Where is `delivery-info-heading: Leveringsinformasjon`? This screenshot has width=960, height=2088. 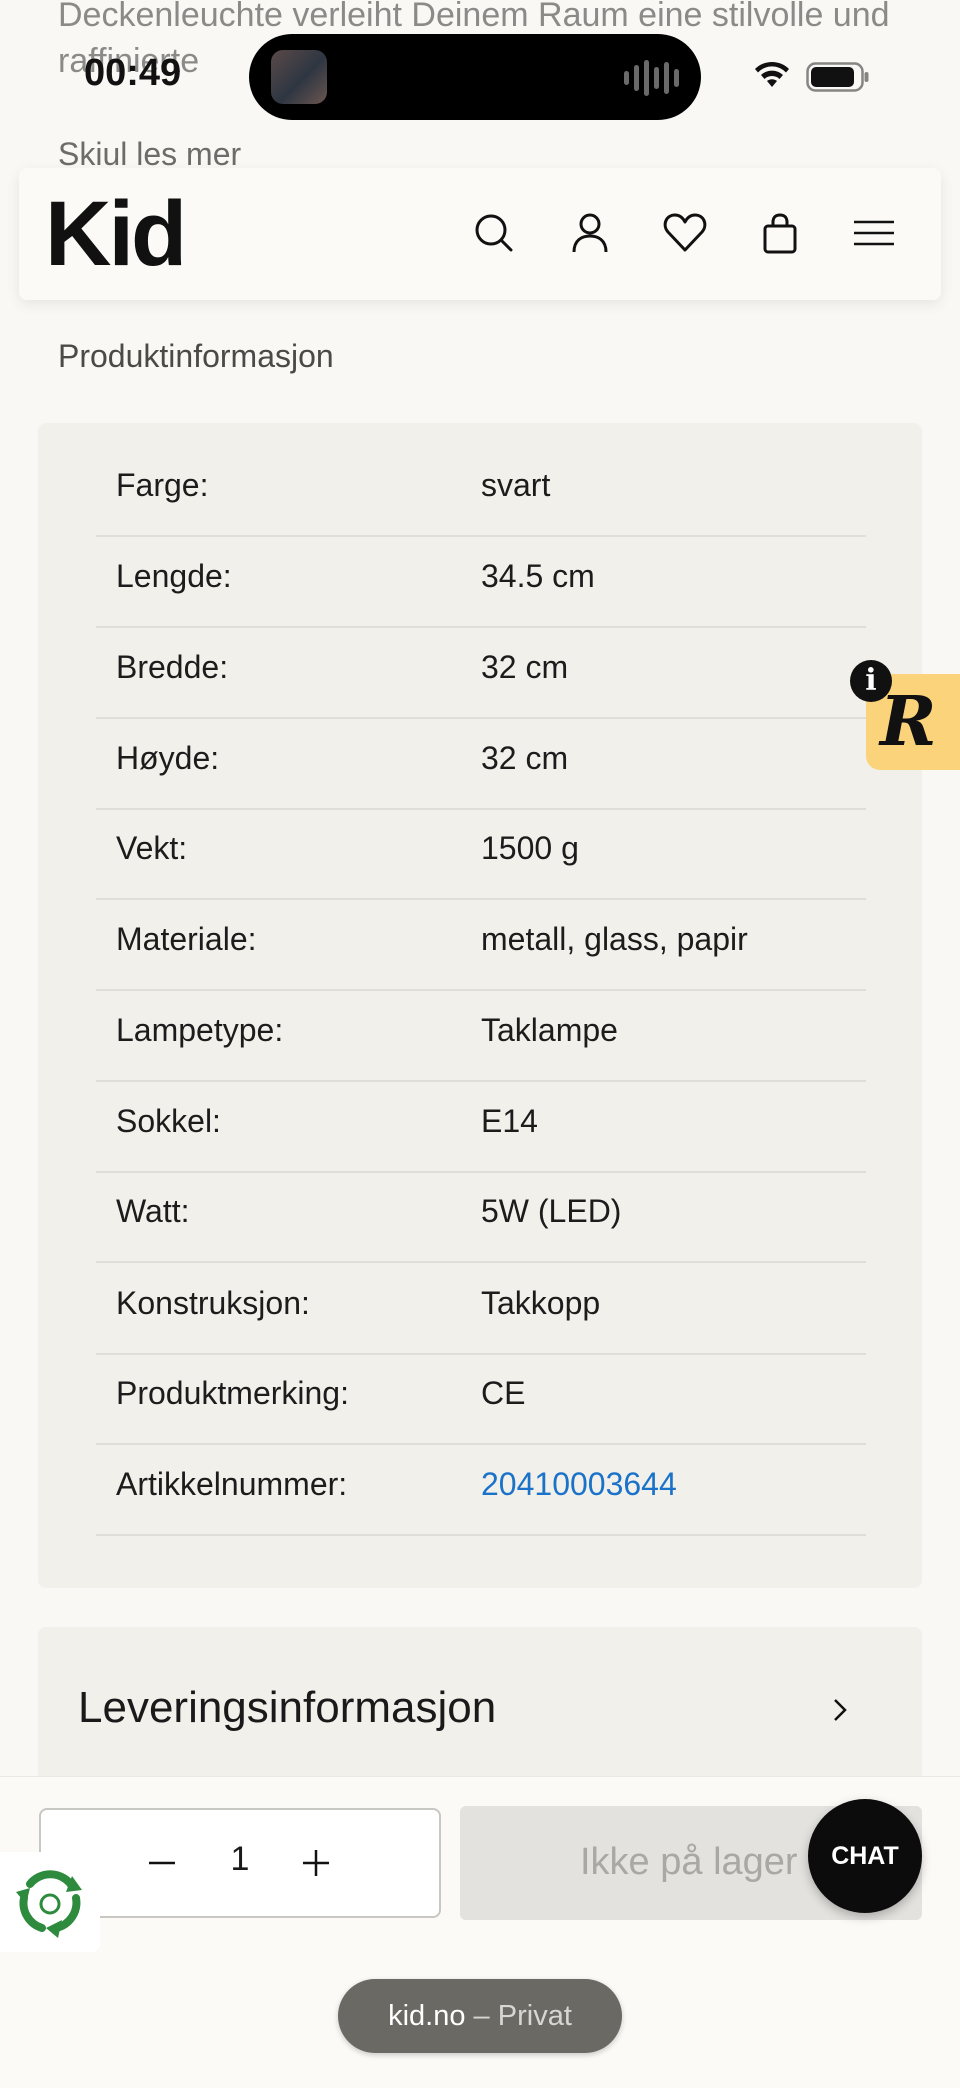
delivery-info-heading: Leveringsinformasjon is located at coordinates (287, 1707).